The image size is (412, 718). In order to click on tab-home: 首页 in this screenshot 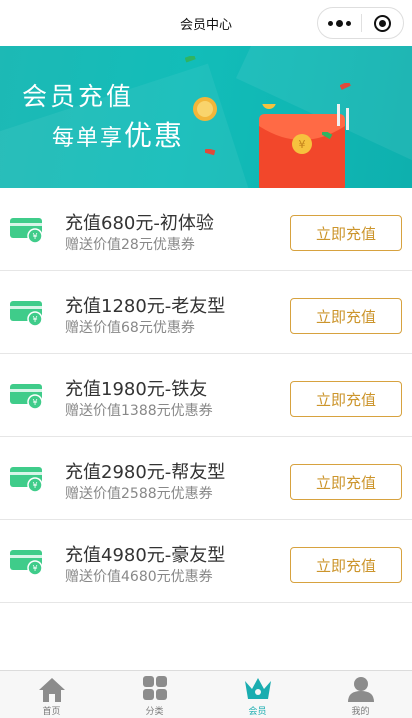, I will do `click(51, 694)`.